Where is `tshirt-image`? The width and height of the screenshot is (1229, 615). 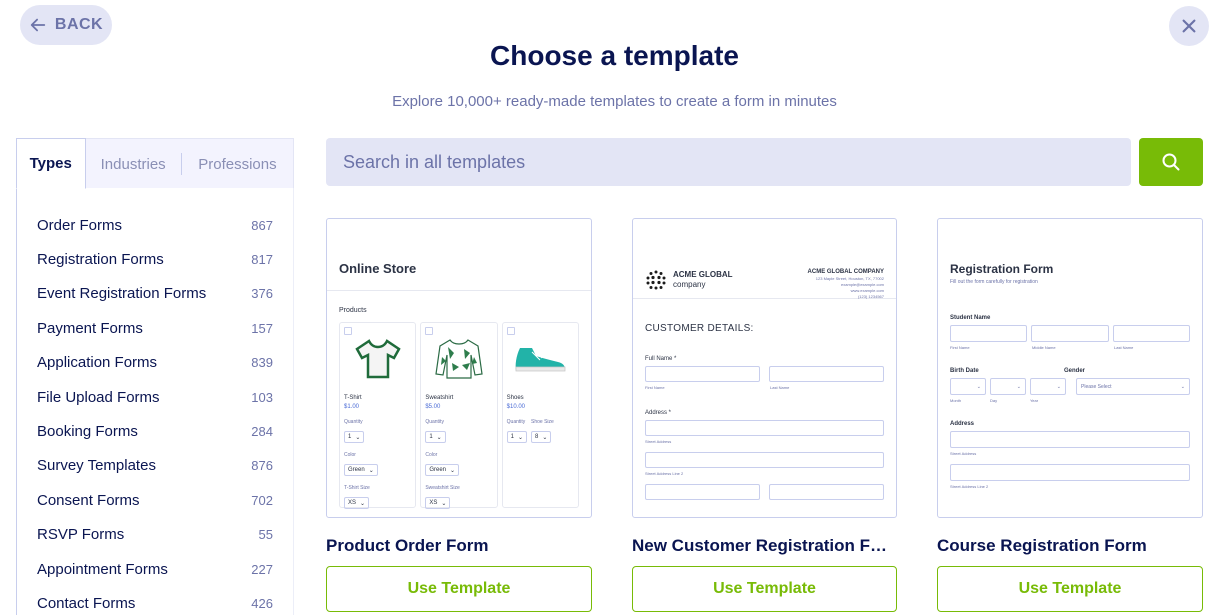 tshirt-image is located at coordinates (377, 359).